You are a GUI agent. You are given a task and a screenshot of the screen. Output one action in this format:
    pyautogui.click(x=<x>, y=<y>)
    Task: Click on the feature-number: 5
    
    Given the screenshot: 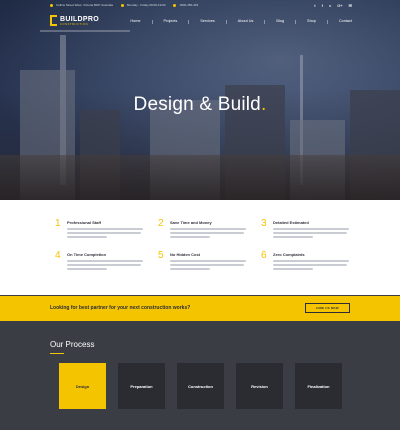 What is the action you would take?
    pyautogui.click(x=161, y=255)
    